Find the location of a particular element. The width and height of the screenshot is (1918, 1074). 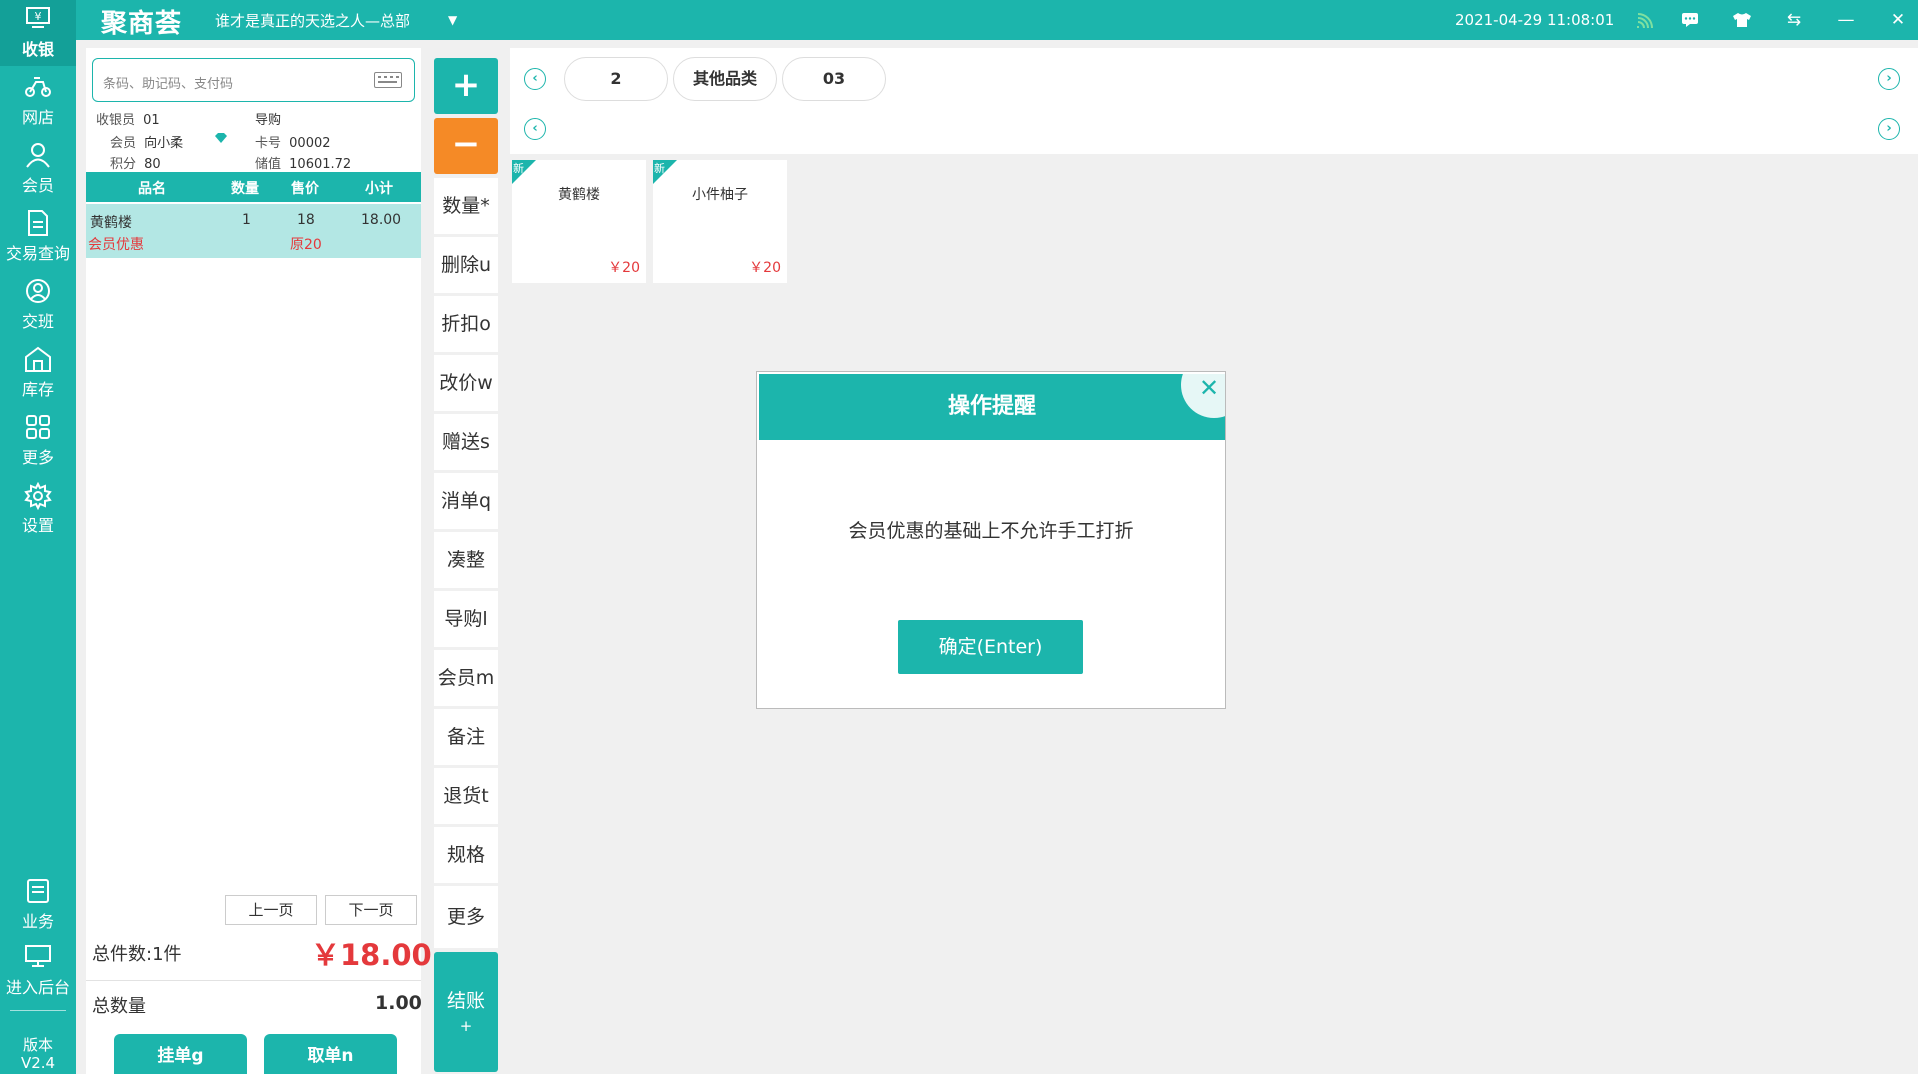

delivery-bike-icon is located at coordinates (38, 88).